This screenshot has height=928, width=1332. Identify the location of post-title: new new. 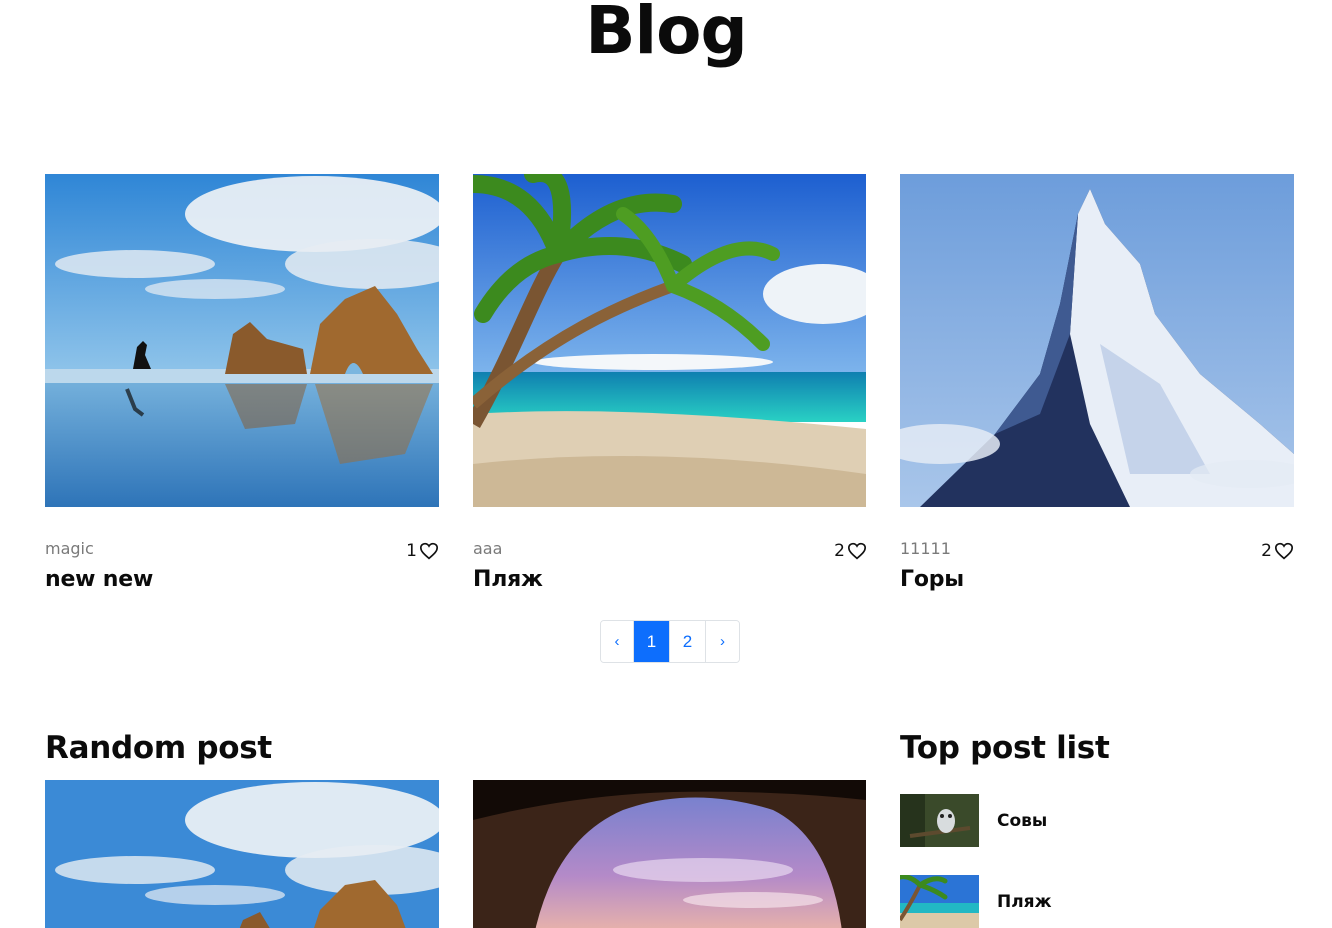
(242, 579).